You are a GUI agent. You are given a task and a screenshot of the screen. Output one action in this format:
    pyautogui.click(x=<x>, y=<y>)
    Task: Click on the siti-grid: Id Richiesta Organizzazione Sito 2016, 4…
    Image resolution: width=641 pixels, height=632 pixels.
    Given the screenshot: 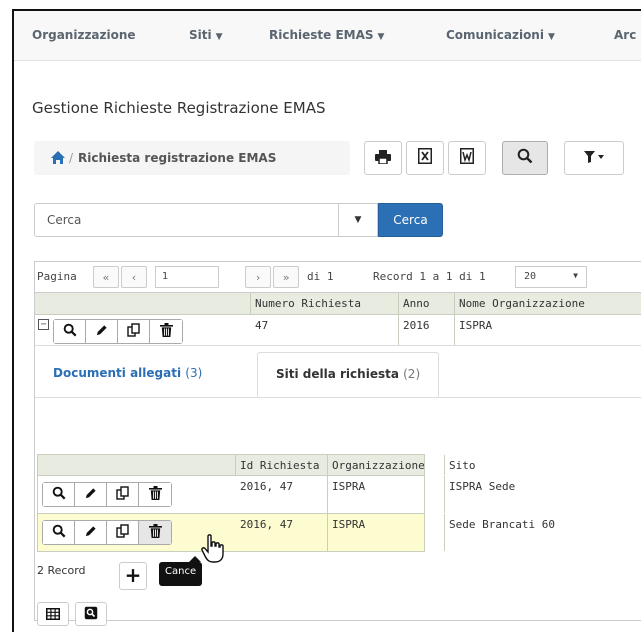 What is the action you would take?
    pyautogui.click(x=296, y=506)
    